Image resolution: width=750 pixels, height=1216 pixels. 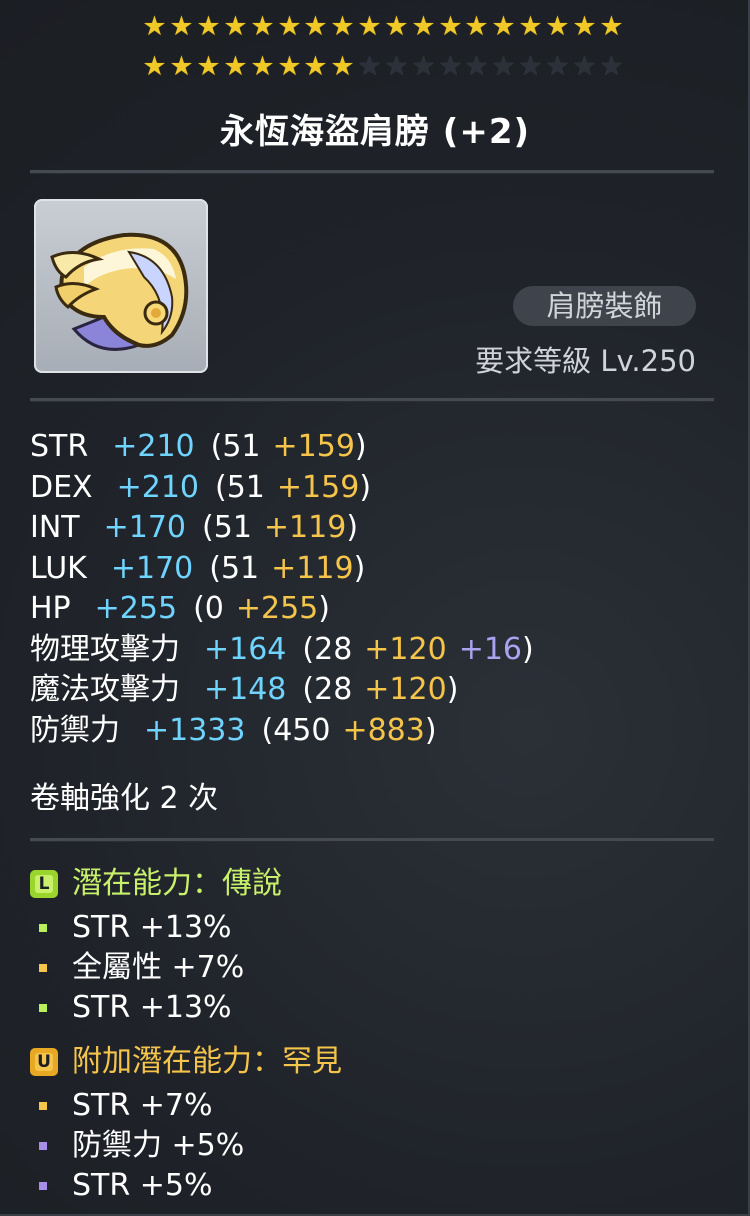 I want to click on stat-total: +1333, so click(x=195, y=730).